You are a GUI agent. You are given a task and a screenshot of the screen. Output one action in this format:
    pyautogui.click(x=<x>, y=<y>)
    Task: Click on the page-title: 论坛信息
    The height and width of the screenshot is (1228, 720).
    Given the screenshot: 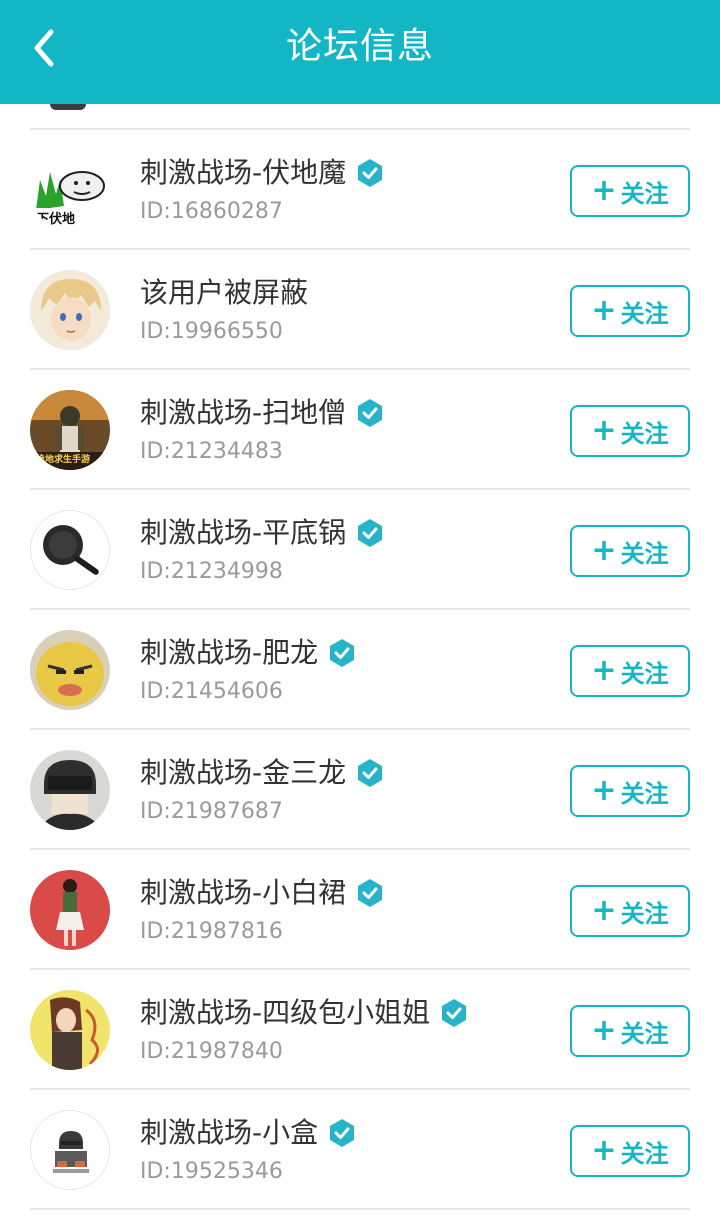 What is the action you would take?
    pyautogui.click(x=359, y=46)
    